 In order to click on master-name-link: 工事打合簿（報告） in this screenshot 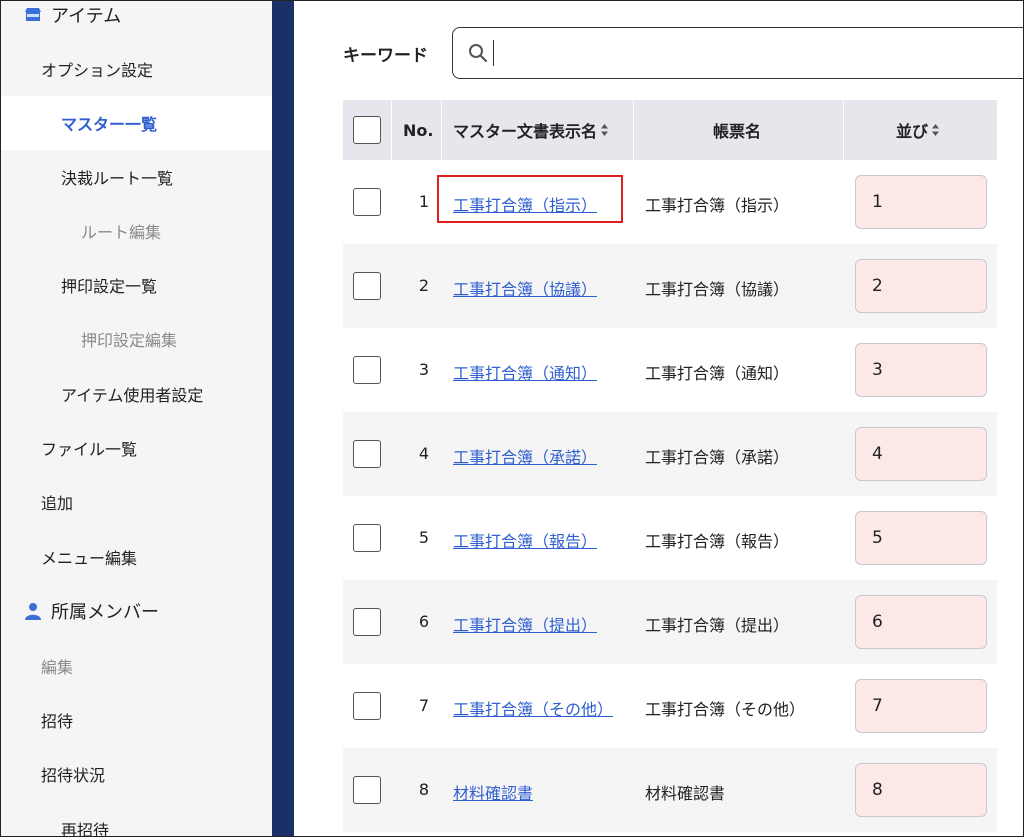, I will do `click(525, 540)`.